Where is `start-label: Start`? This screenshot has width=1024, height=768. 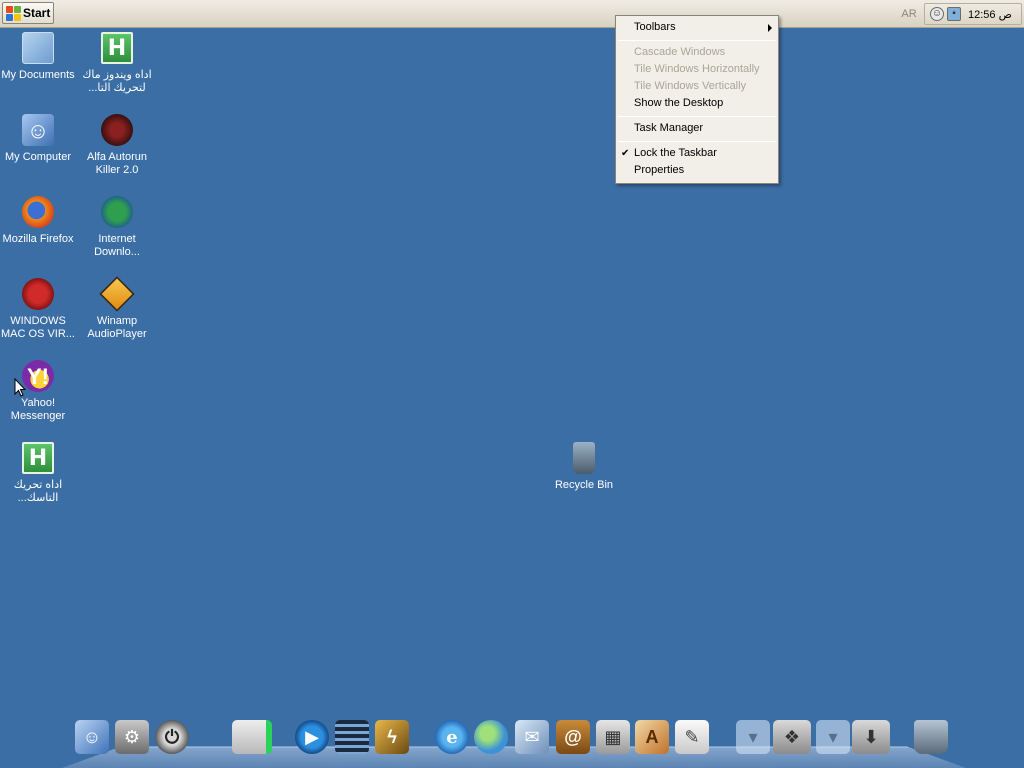 start-label: Start is located at coordinates (37, 13).